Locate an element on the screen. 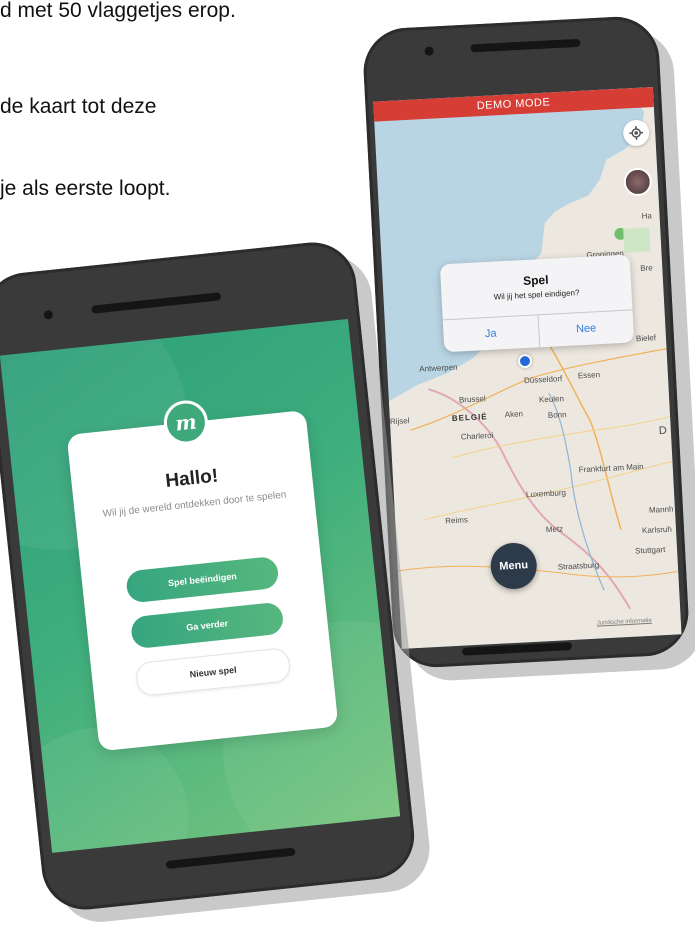  city-label: Stuttgart is located at coordinates (650, 550).